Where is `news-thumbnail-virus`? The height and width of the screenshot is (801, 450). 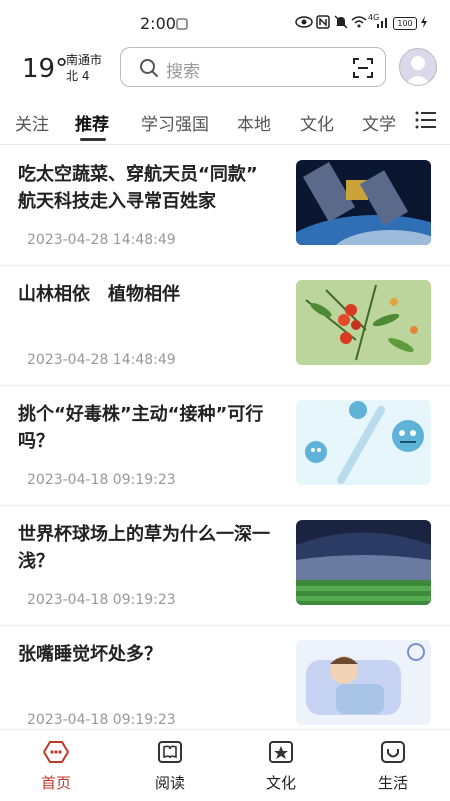 news-thumbnail-virus is located at coordinates (363, 442).